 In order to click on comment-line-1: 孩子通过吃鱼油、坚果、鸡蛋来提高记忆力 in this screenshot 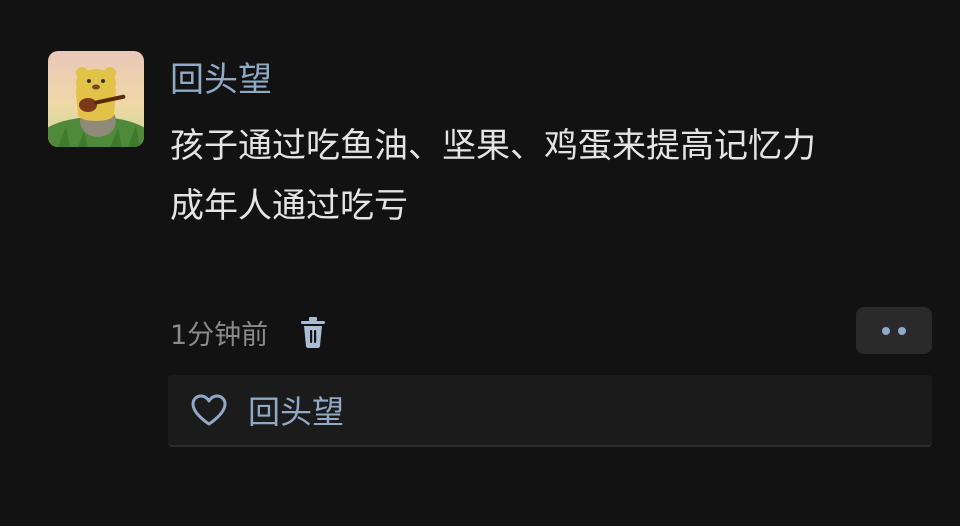, I will do `click(493, 146)`.